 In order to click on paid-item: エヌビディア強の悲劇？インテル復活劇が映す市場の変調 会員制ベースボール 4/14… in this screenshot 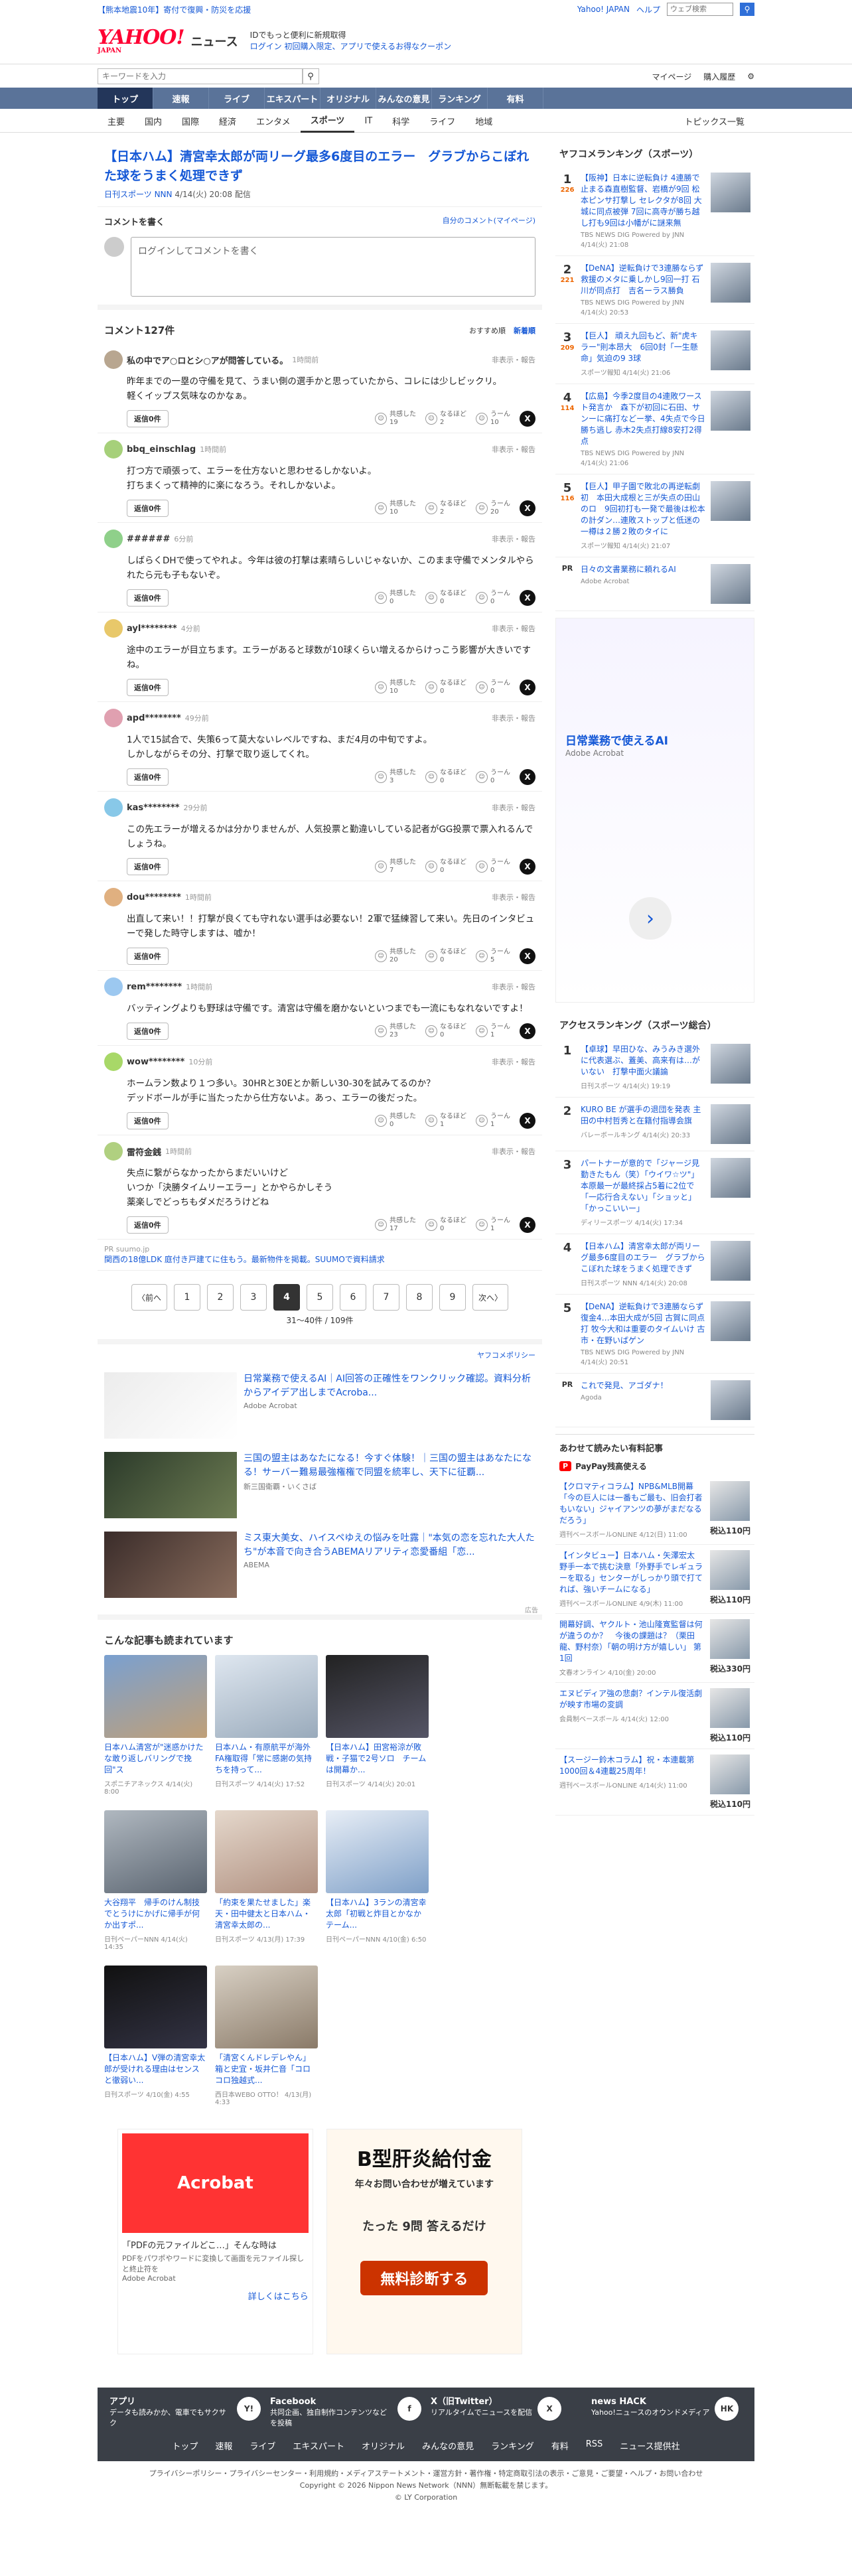, I will do `click(654, 1716)`.